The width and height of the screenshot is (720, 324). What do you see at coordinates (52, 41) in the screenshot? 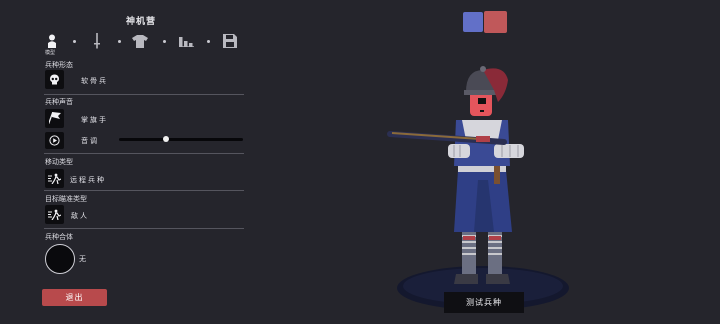
I see `person-icon` at bounding box center [52, 41].